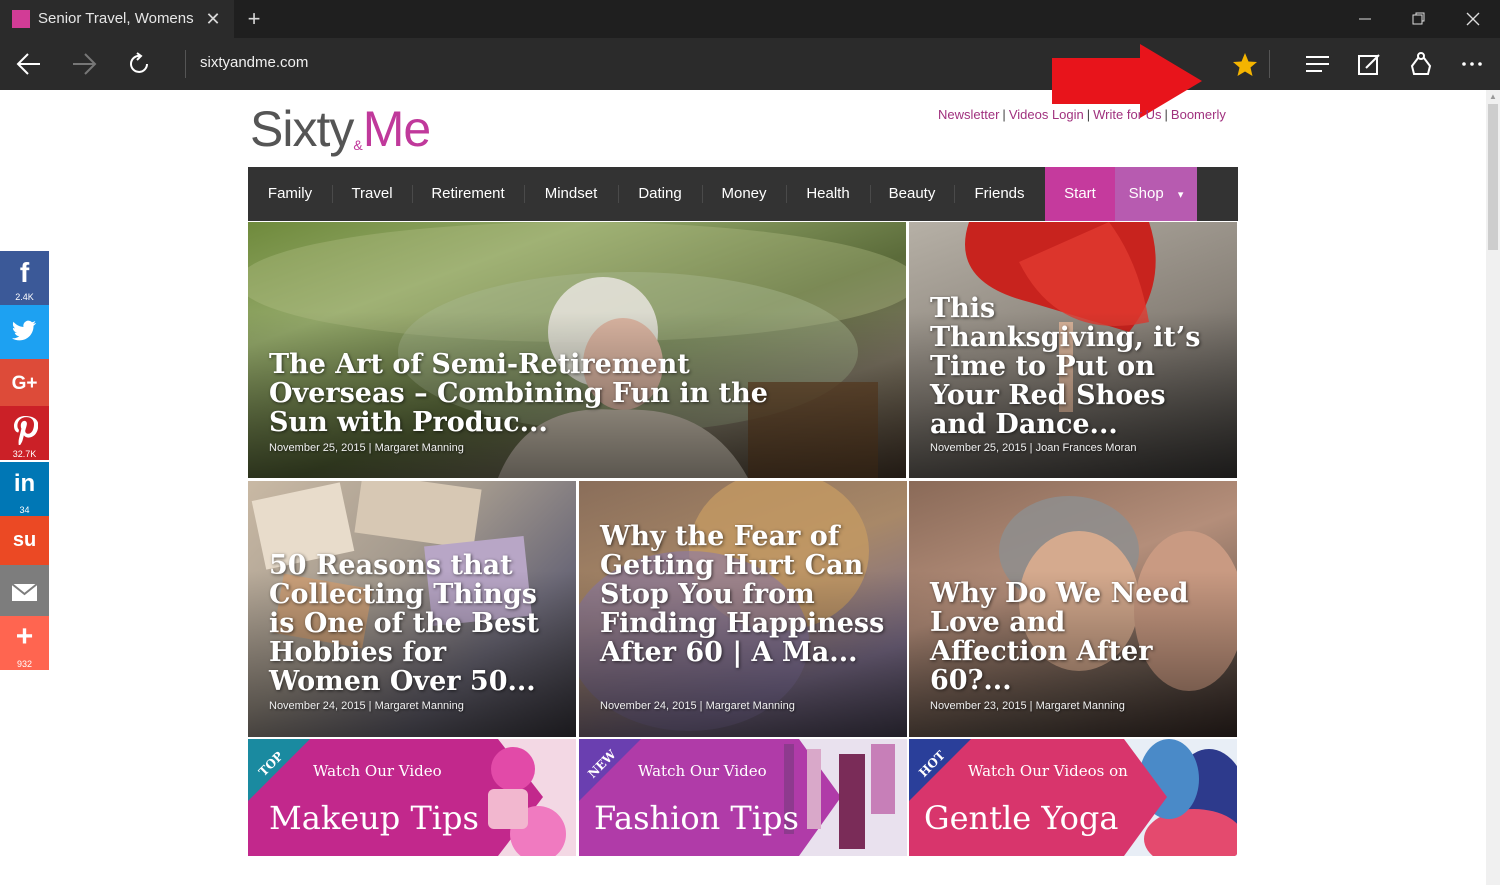 This screenshot has height=885, width=1500. Describe the element at coordinates (750, 19) in the screenshot. I see `browser-tab-bar: Senior Travel, Womens I ✕ +` at that location.